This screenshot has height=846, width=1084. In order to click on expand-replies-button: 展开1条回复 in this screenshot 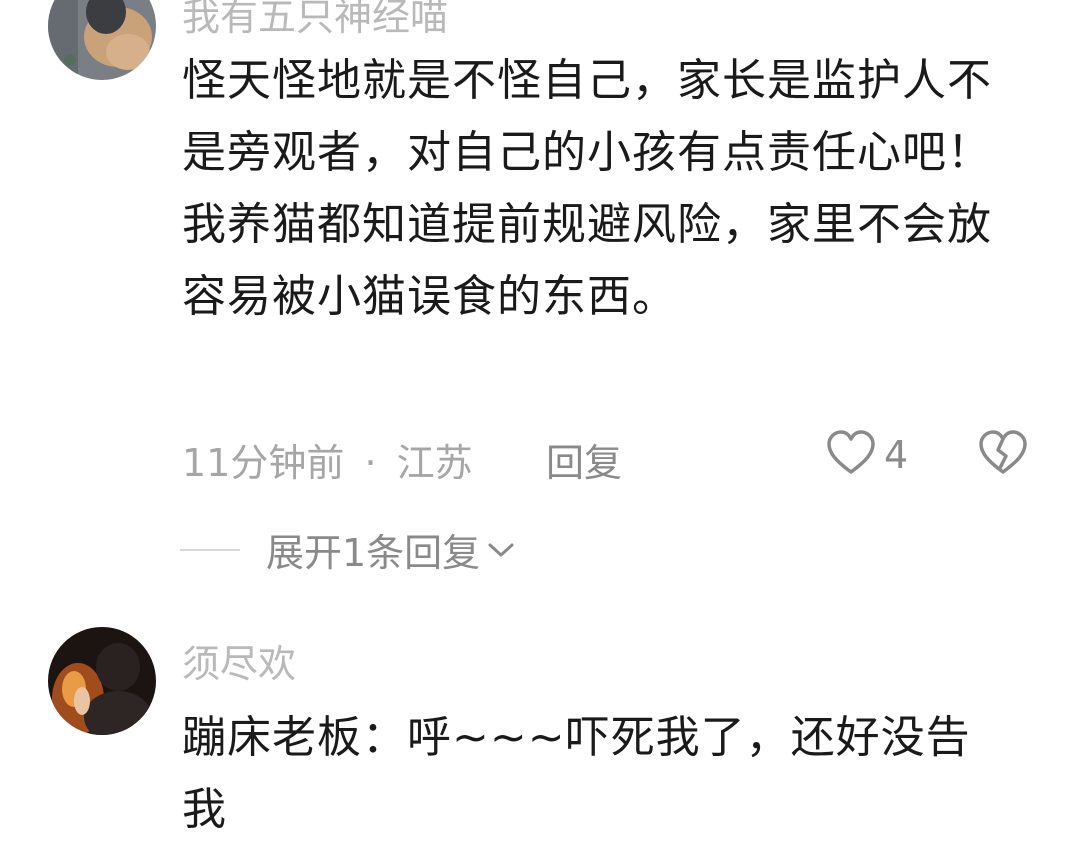, I will do `click(348, 549)`.